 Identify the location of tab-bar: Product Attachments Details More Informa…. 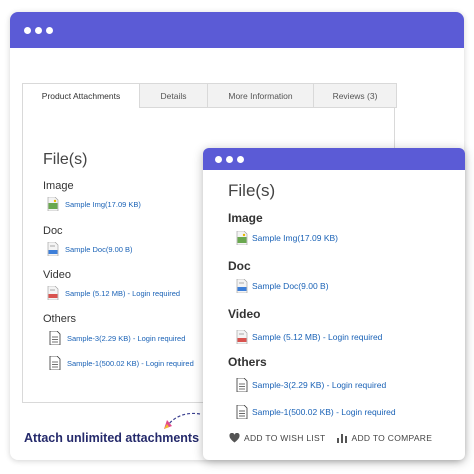
(238, 95).